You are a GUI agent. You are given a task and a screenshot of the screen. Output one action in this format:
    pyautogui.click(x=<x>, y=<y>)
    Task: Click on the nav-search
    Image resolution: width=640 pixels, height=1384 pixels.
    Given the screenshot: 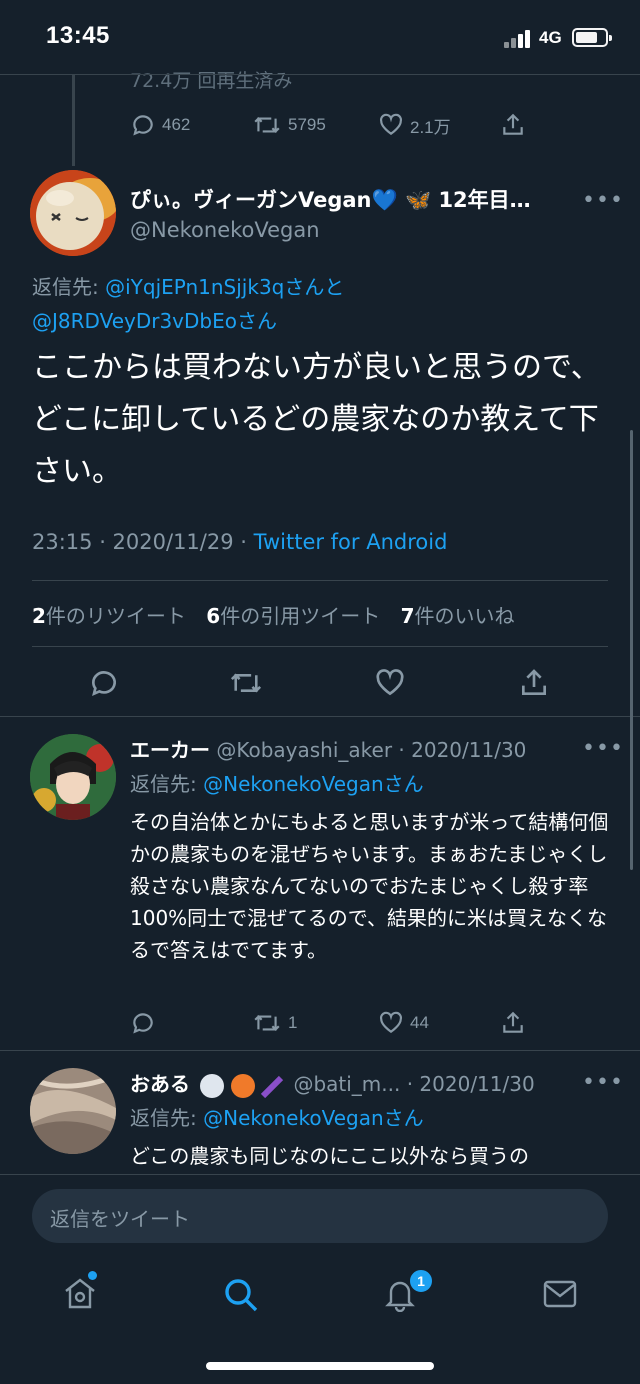 What is the action you would take?
    pyautogui.click(x=241, y=1297)
    